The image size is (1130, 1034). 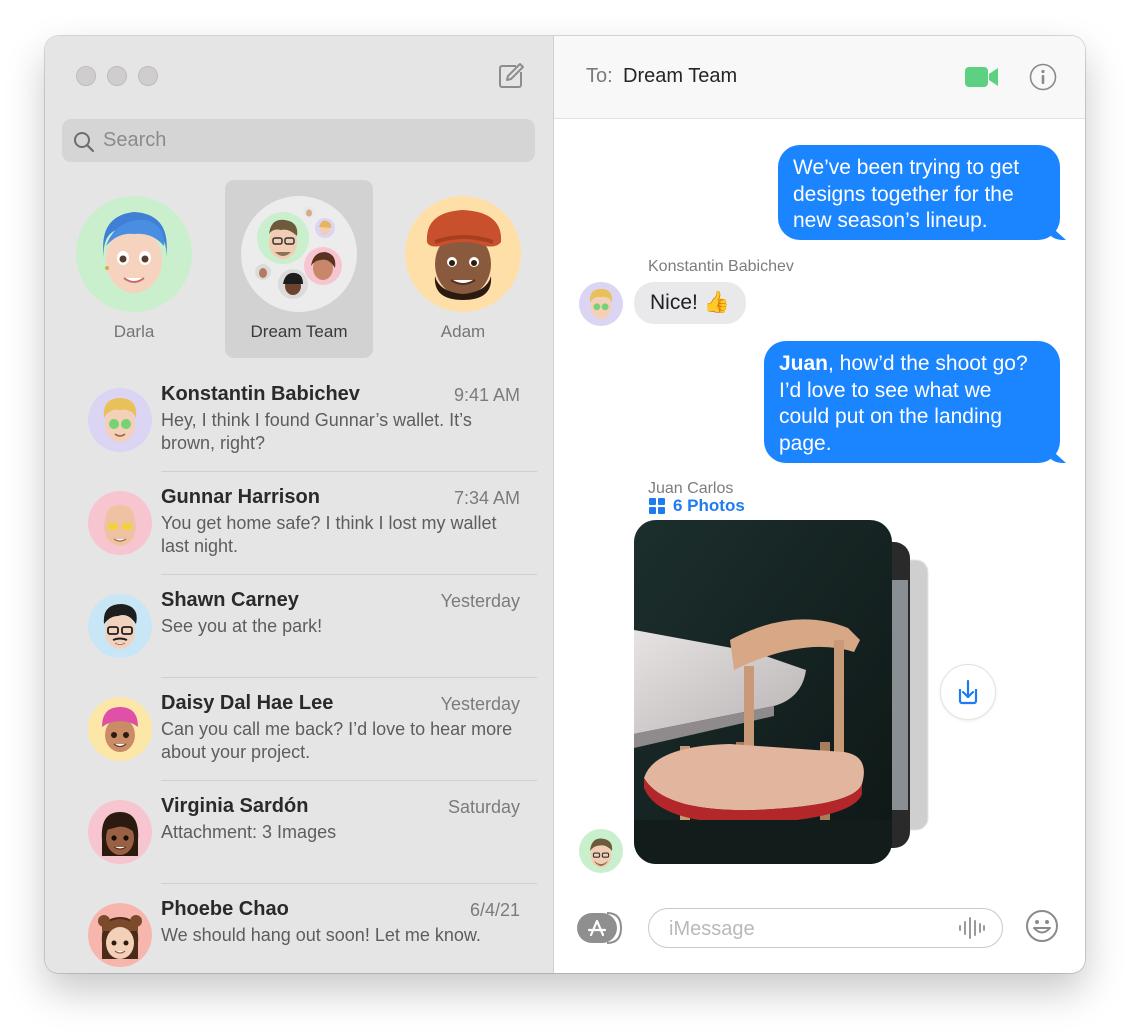 I want to click on conversation-time: 6/4/21, so click(x=494, y=910).